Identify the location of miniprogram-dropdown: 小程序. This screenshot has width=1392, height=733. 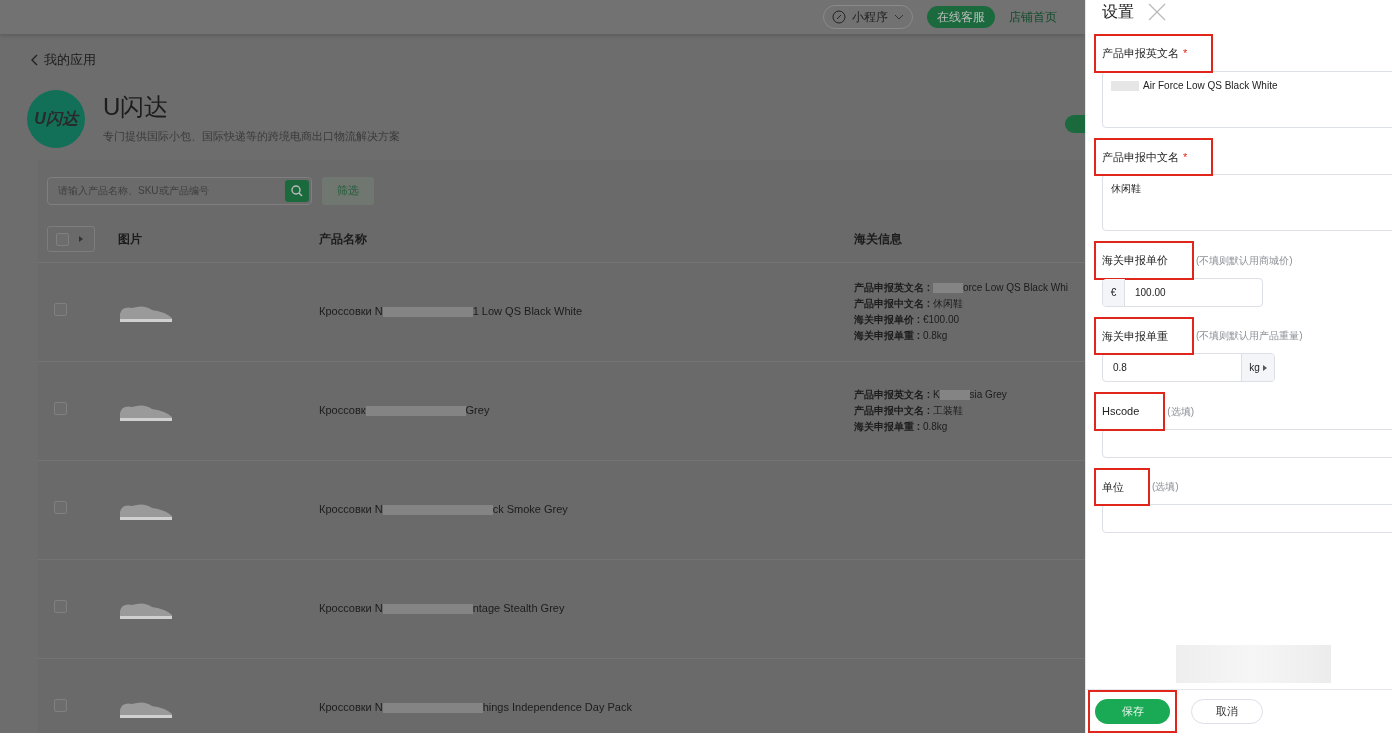
(868, 17).